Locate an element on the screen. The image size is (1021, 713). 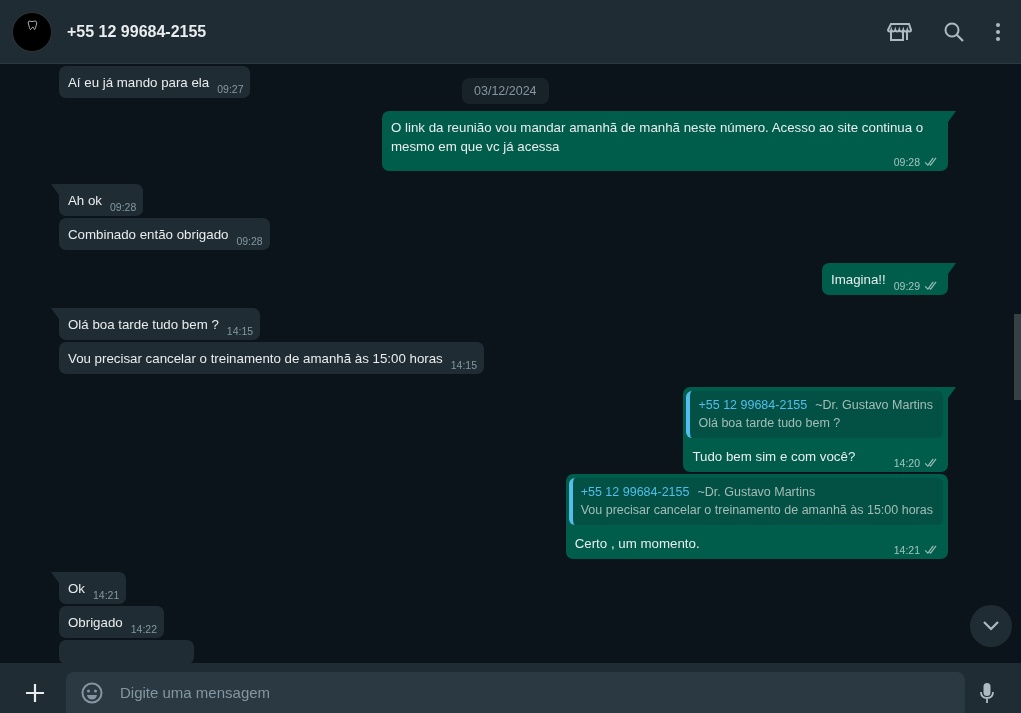
chevron-down-icon is located at coordinates (991, 626).